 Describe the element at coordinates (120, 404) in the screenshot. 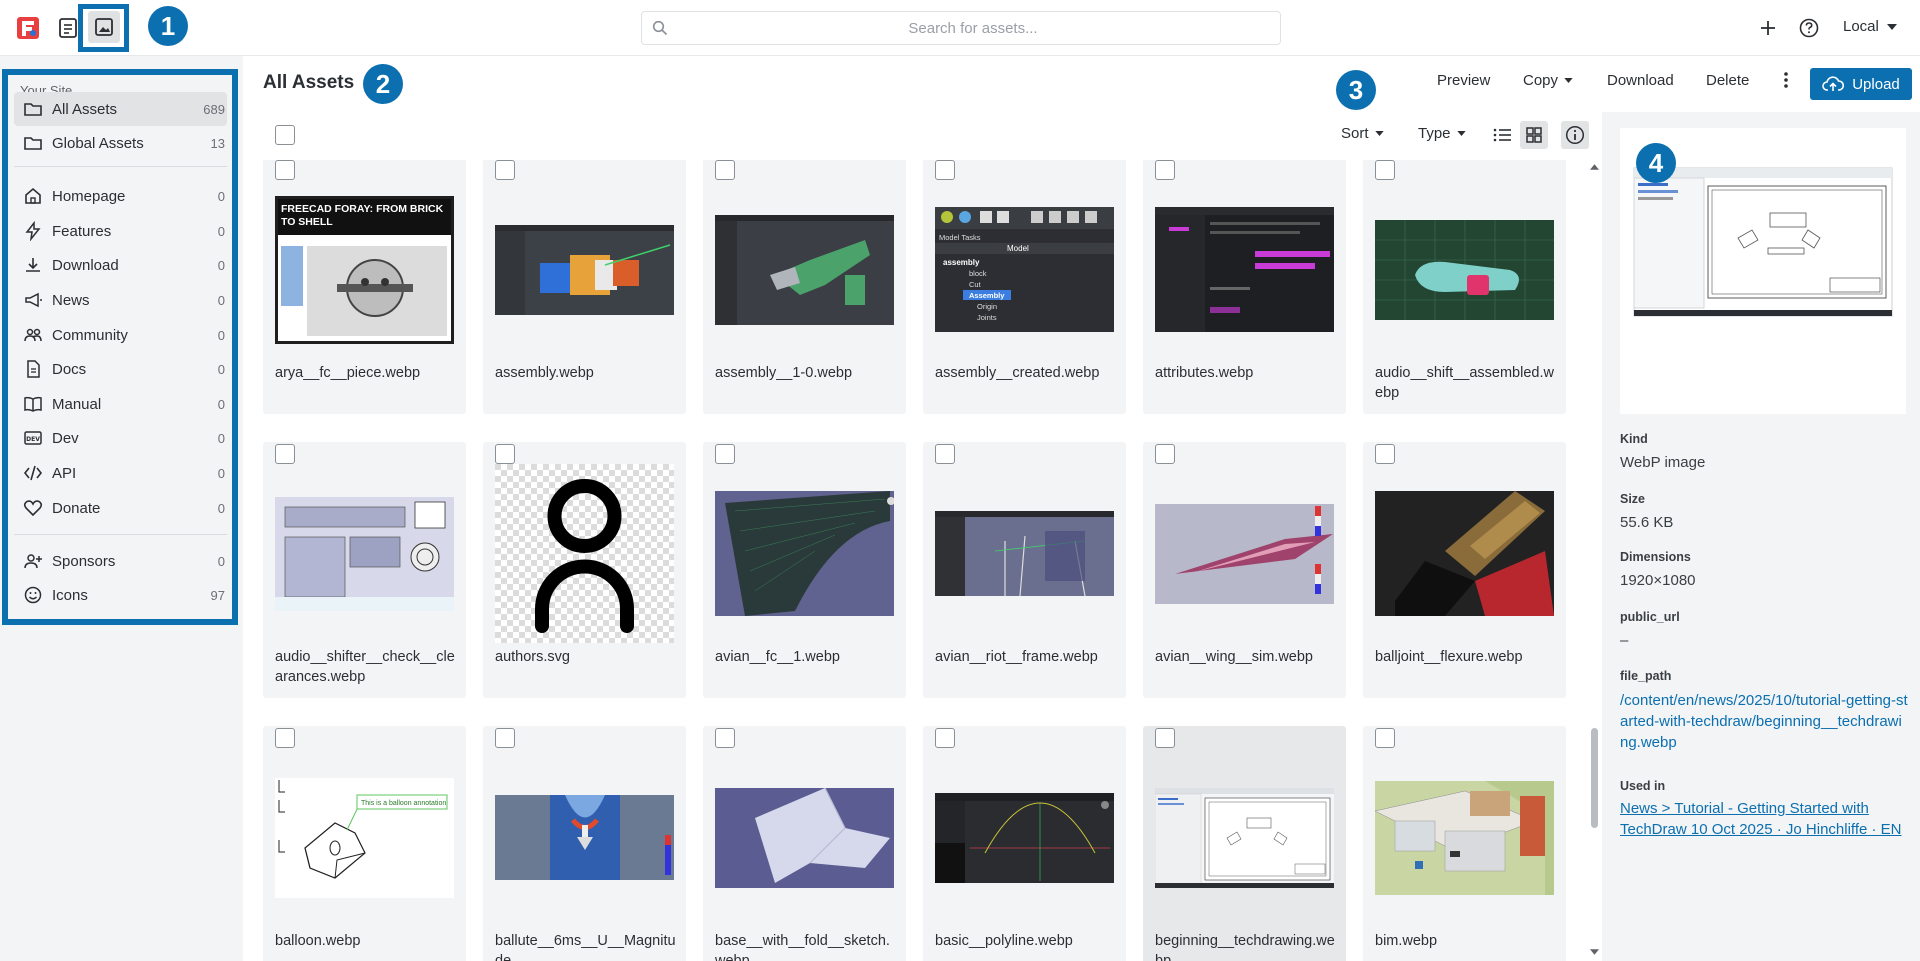

I see `sidebar-item-manual: Manual 0` at that location.